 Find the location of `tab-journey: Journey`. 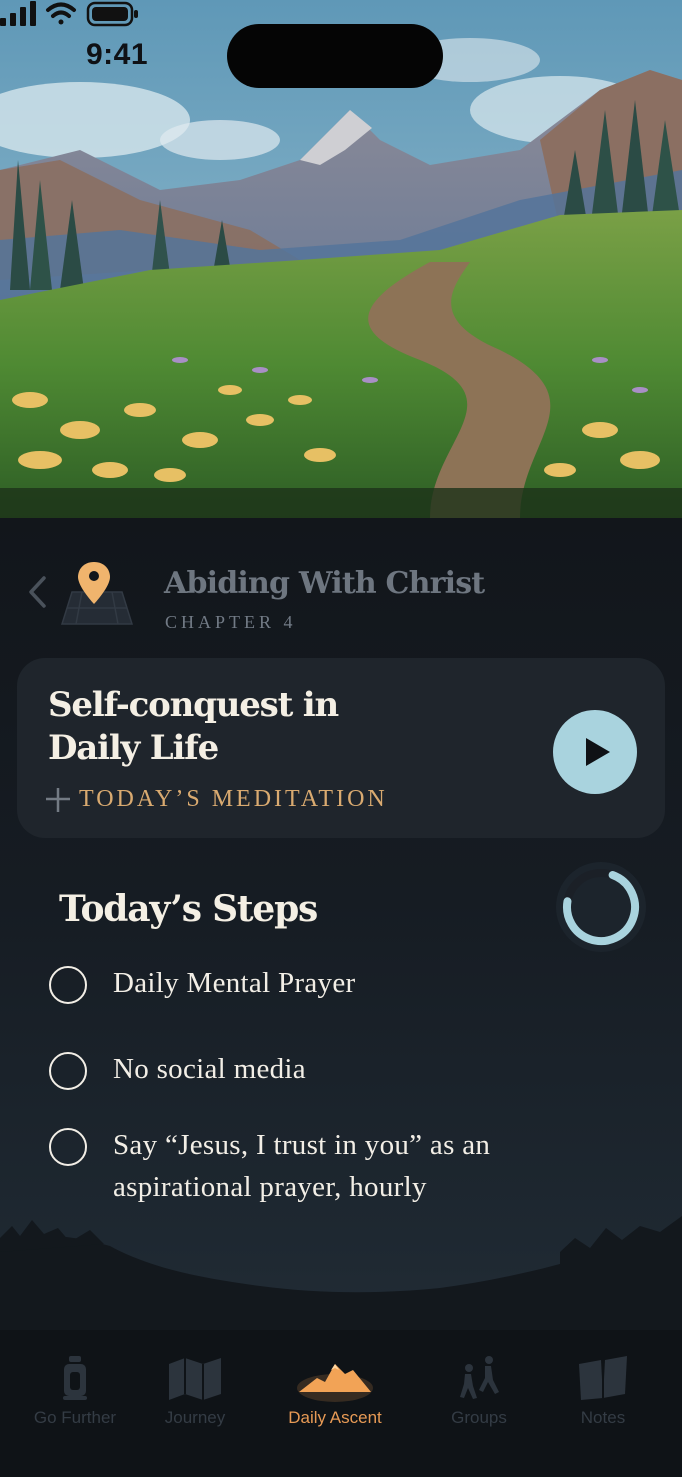

tab-journey: Journey is located at coordinates (195, 1399).